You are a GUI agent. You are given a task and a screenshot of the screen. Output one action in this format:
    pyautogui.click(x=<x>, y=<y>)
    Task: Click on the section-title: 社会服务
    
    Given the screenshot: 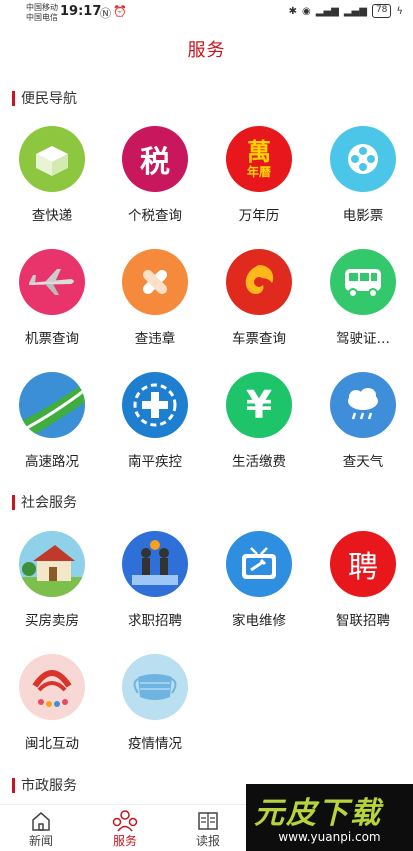 What is the action you would take?
    pyautogui.click(x=49, y=503)
    